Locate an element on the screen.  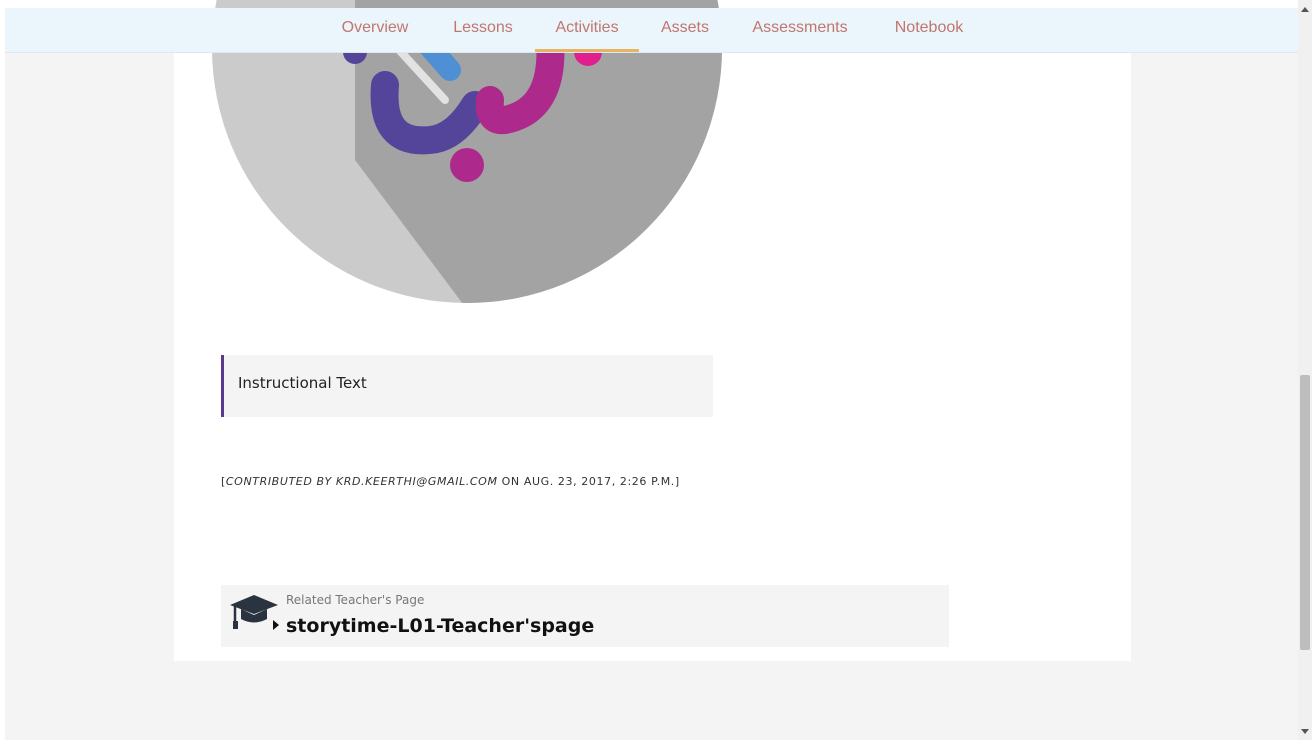
contribution-date: ON AUG. 23, 2017, 2:26 P.M.] is located at coordinates (588, 481).